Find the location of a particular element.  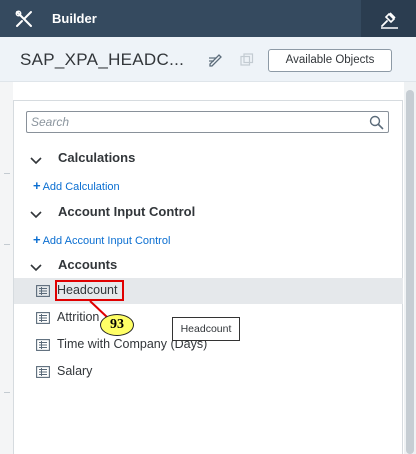

tooltip: Headcount is located at coordinates (206, 329).